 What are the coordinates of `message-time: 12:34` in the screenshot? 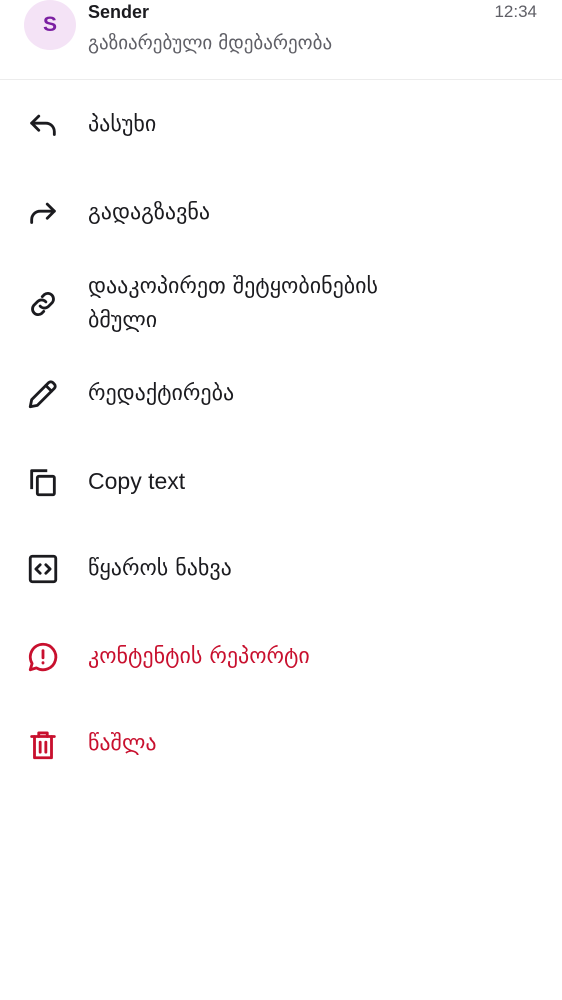 It's located at (515, 11).